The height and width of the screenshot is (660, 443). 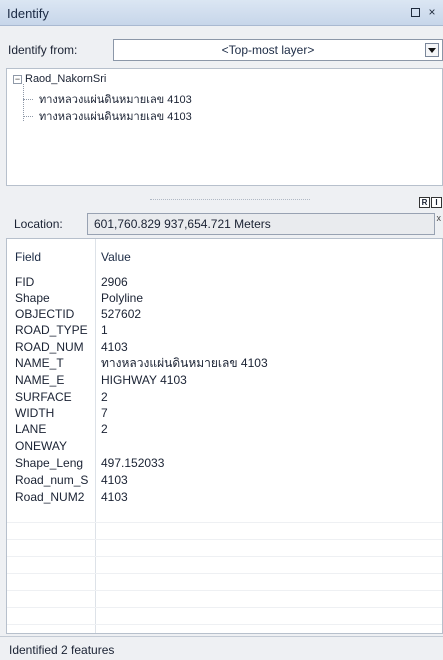 I want to click on title-bar: Identify ×, so click(x=221, y=13).